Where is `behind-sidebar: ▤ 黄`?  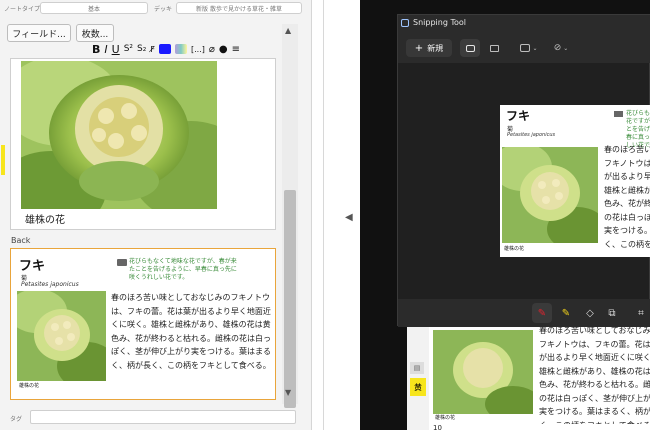
behind-sidebar: ▤ 黄 is located at coordinates (418, 378).